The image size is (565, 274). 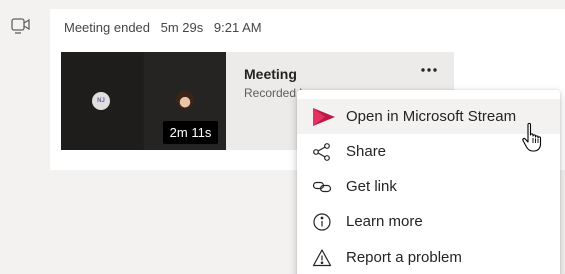 I want to click on recording-duration-badge: 2m 11s, so click(x=190, y=132).